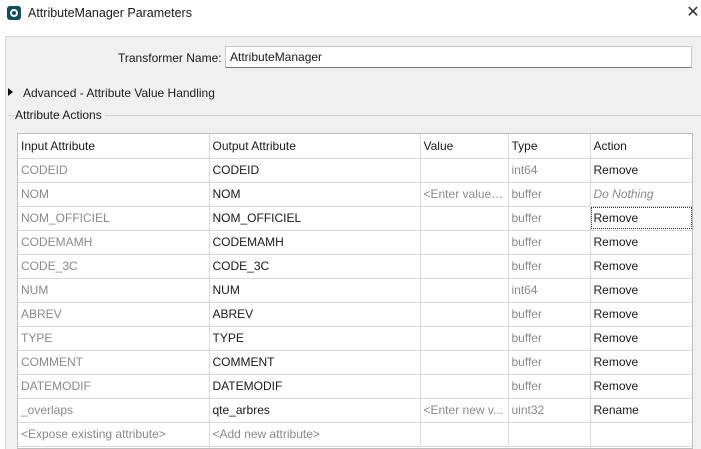 The image size is (701, 449). What do you see at coordinates (641, 434) in the screenshot?
I see `action-cell` at bounding box center [641, 434].